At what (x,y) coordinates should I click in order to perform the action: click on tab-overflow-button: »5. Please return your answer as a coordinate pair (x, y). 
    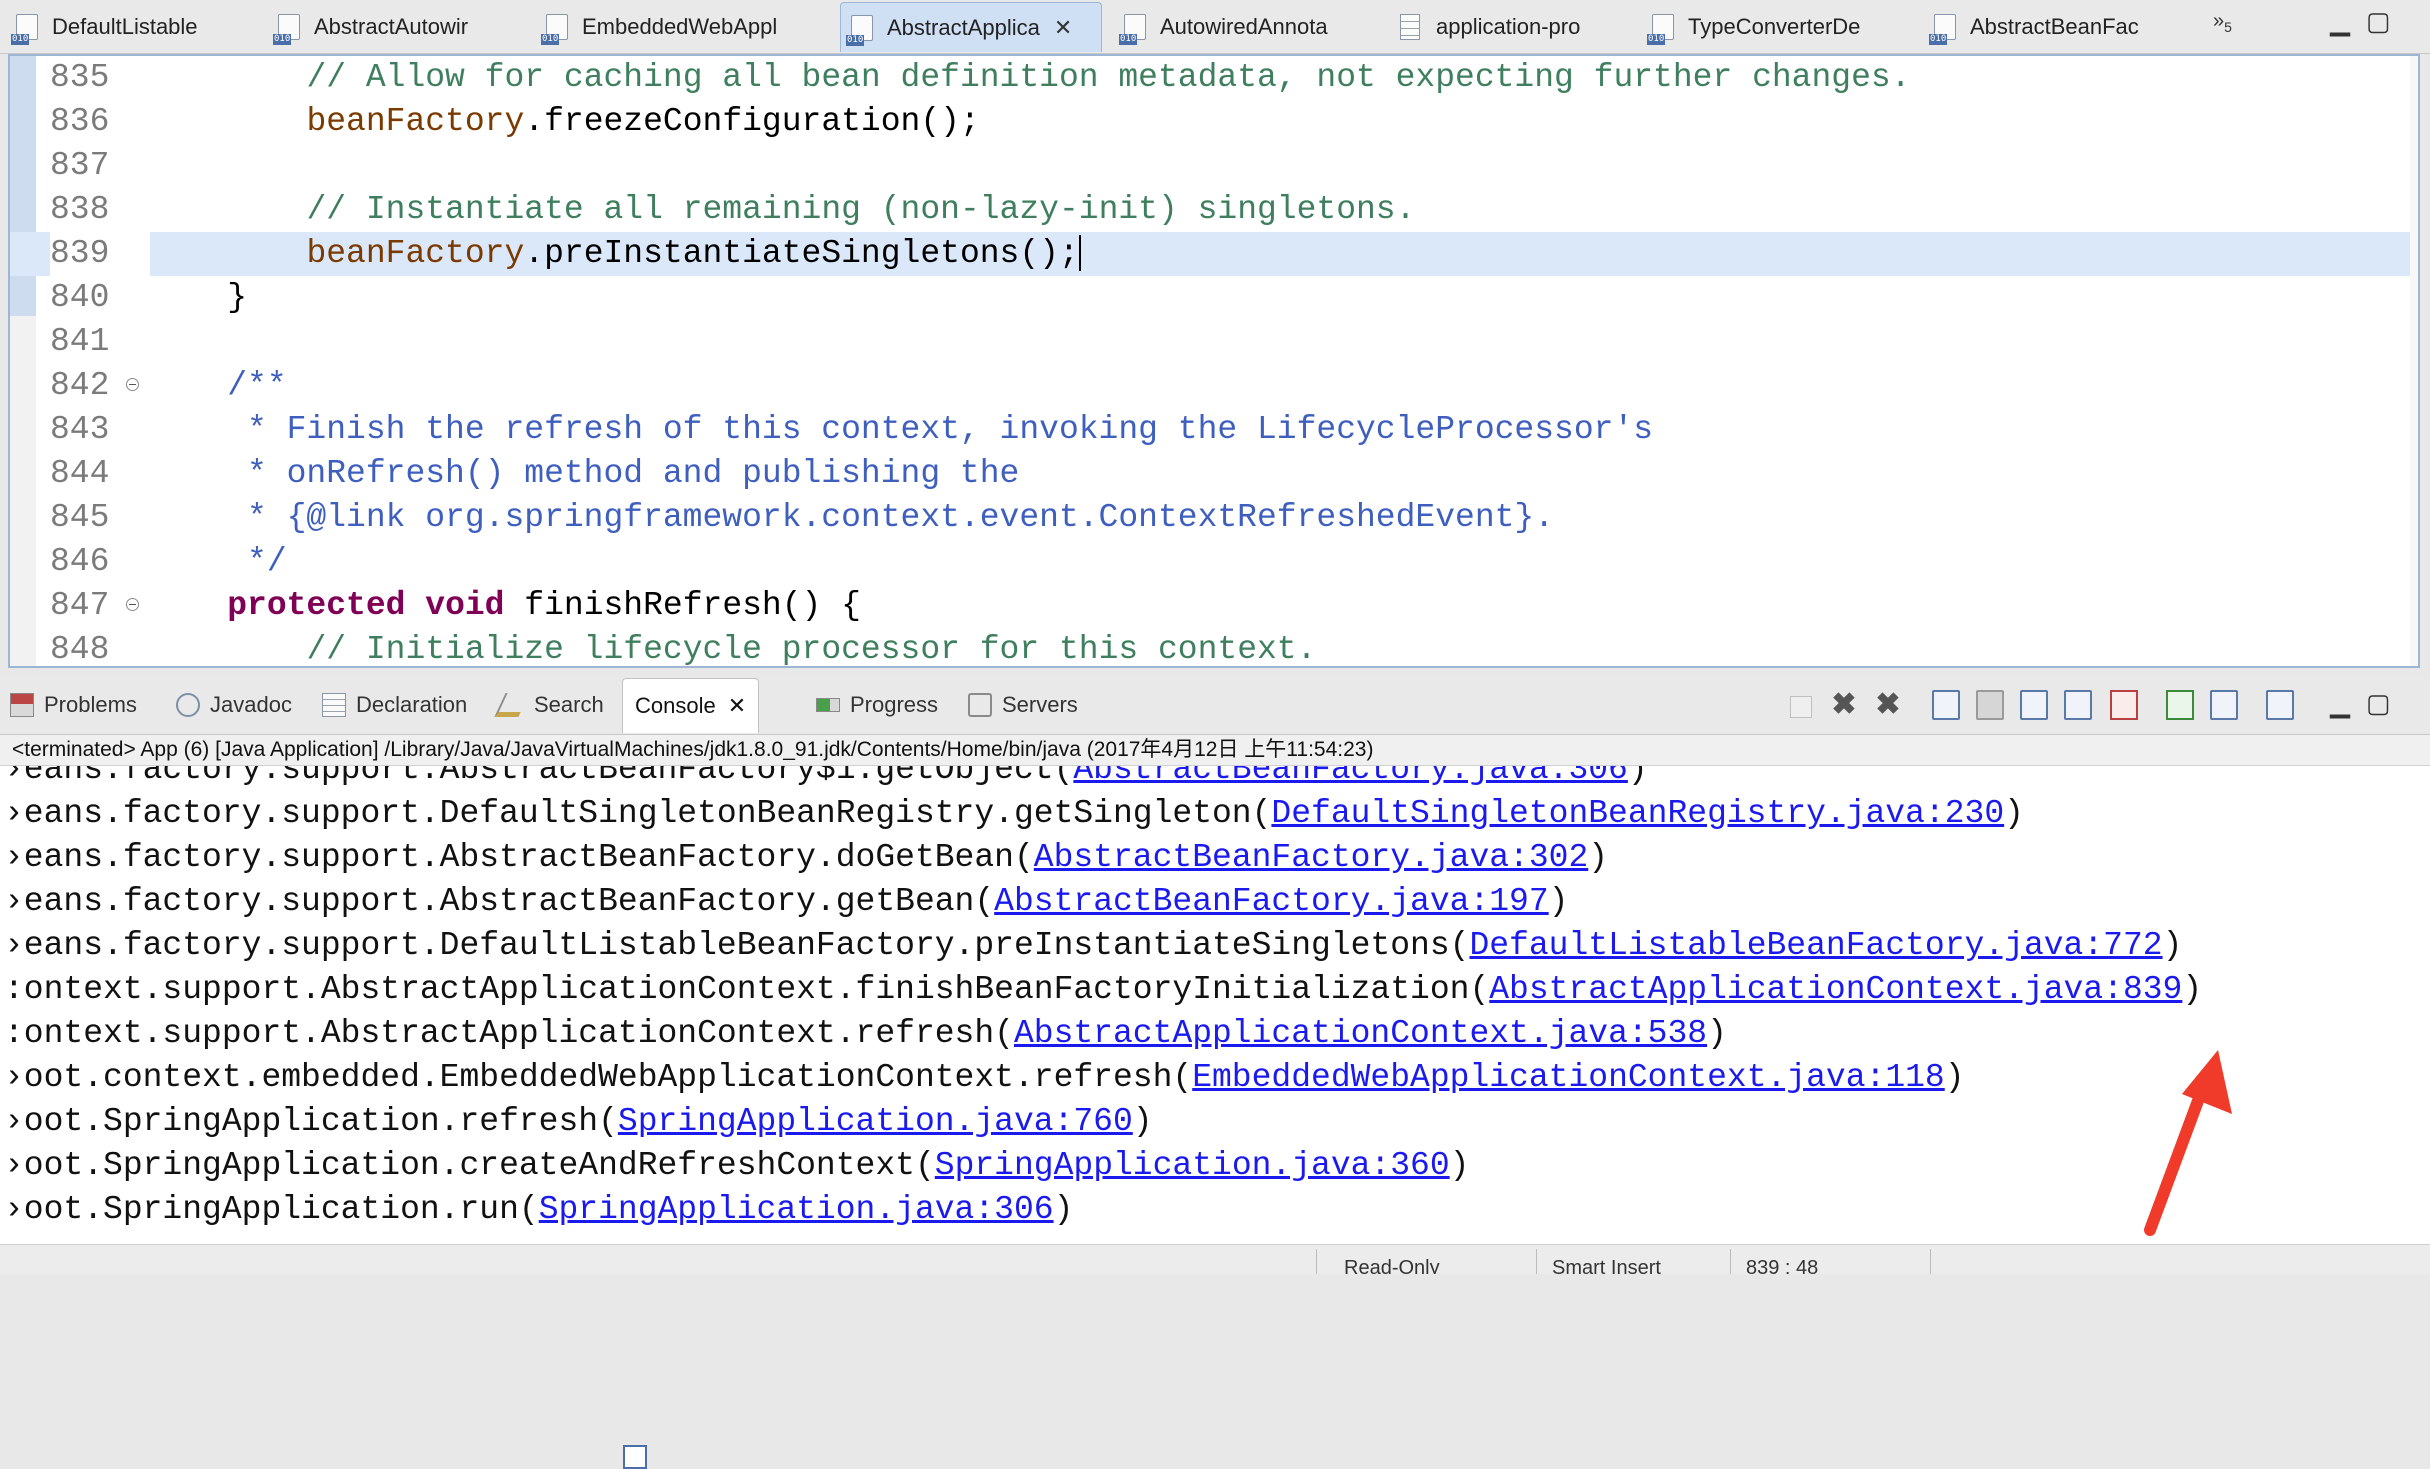
    Looking at the image, I should click on (2222, 22).